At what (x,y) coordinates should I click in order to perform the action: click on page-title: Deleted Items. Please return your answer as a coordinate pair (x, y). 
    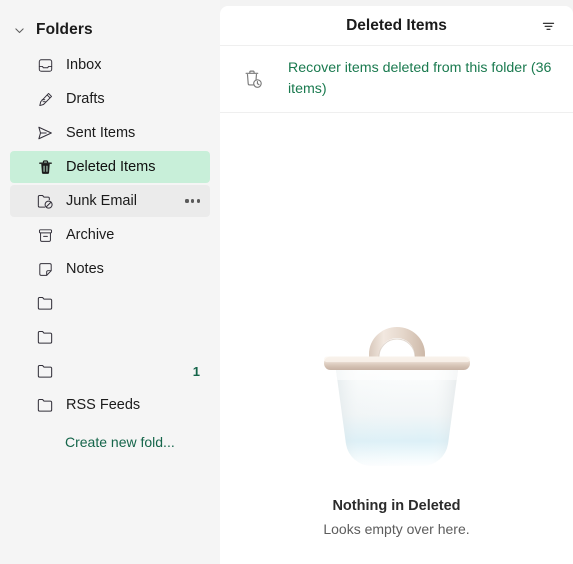
    Looking at the image, I should click on (396, 25).